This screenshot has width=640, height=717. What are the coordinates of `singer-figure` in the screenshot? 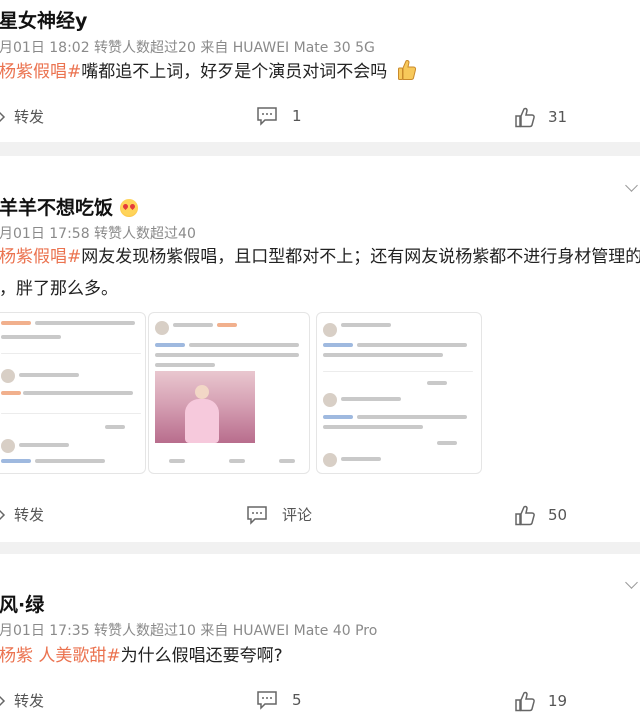 It's located at (202, 392).